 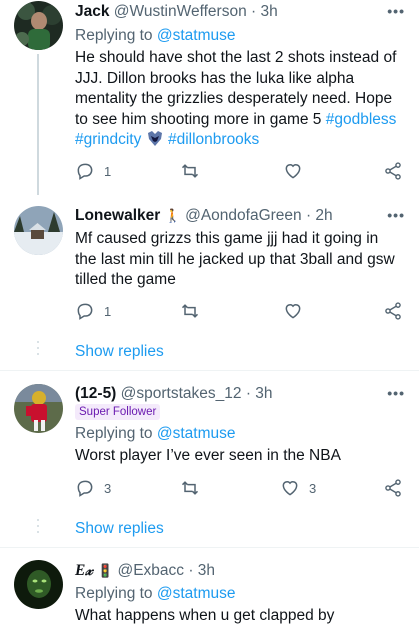 I want to click on tweet-header: Jack @WustinWefferson · 3h, so click(x=227, y=12).